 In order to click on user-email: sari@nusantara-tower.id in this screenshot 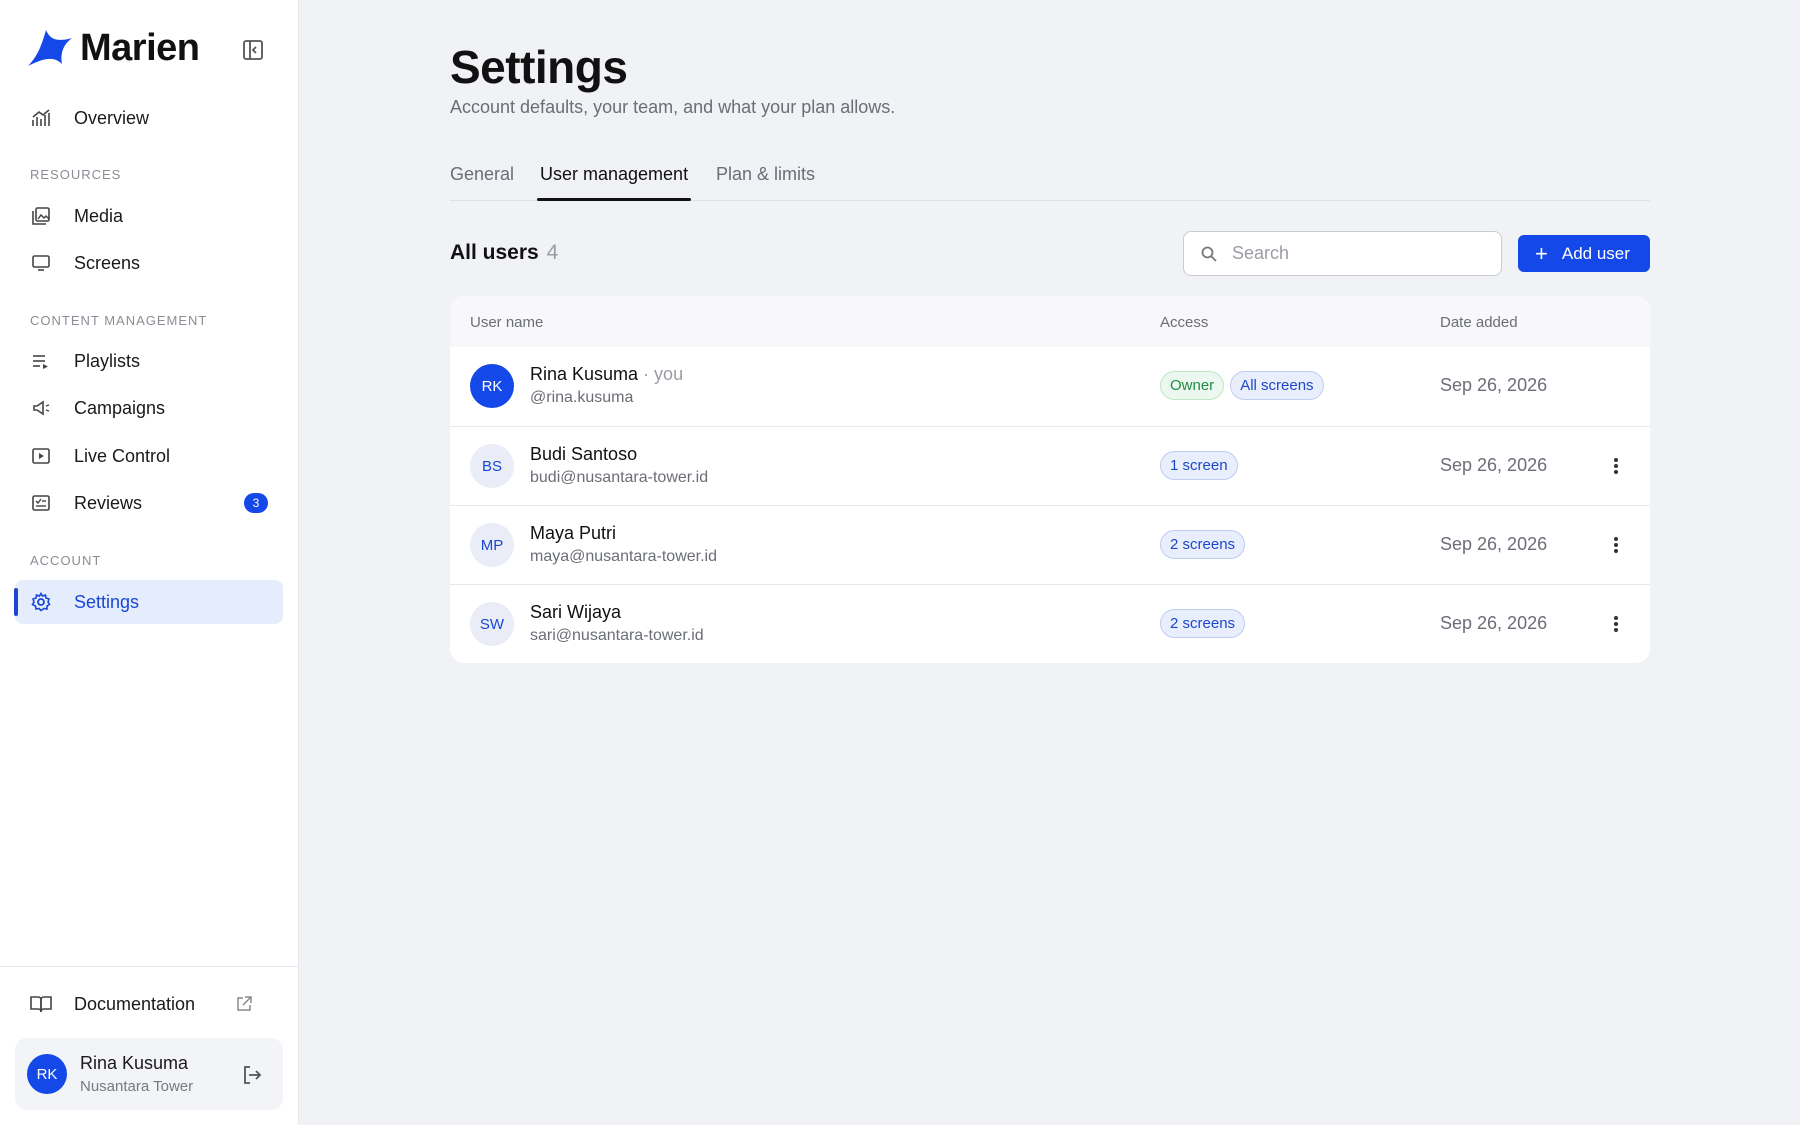, I will do `click(617, 635)`.